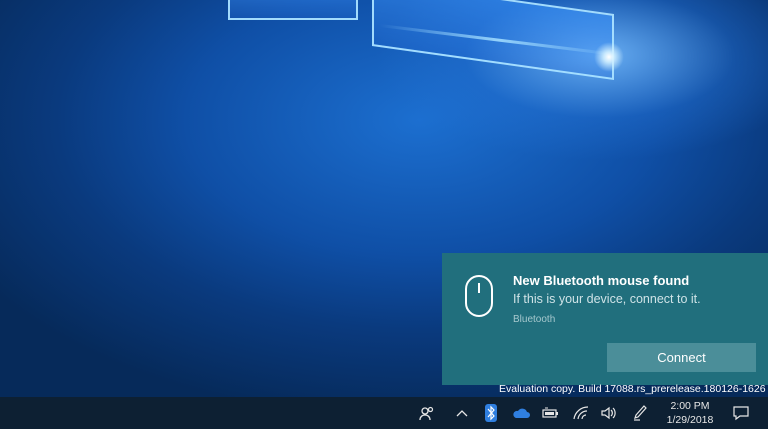 This screenshot has width=768, height=429. What do you see at coordinates (690, 413) in the screenshot?
I see `taskbar-clock: 2:00 PM 1/29/2018` at bounding box center [690, 413].